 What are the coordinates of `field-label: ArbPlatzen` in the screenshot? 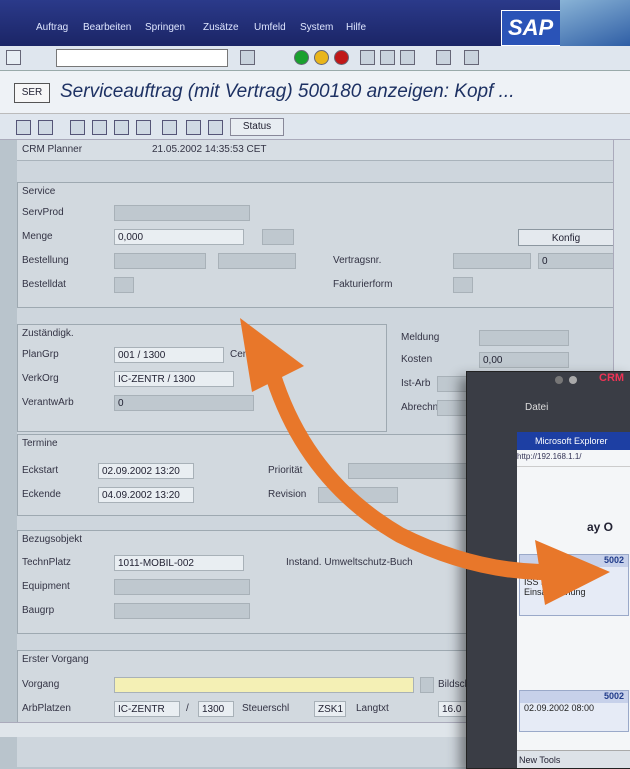 It's located at (46, 708).